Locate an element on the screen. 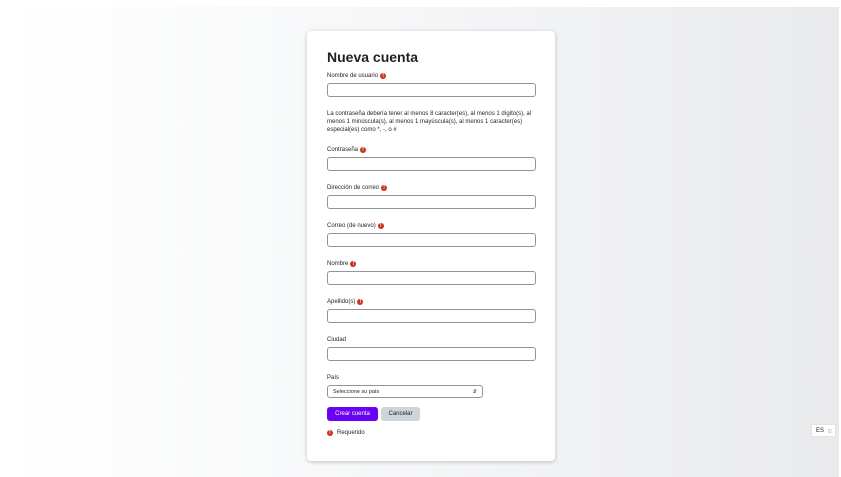  email-again-label: Correo (de nuevo) ! is located at coordinates (431, 226).